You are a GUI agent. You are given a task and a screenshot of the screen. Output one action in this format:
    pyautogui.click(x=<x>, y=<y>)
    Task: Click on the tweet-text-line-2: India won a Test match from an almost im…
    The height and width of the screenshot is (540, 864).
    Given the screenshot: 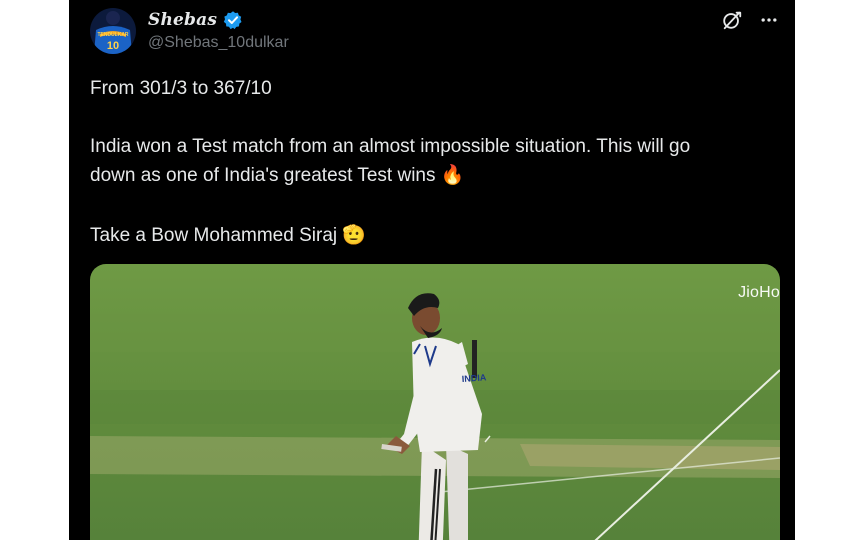 What is the action you would take?
    pyautogui.click(x=435, y=146)
    